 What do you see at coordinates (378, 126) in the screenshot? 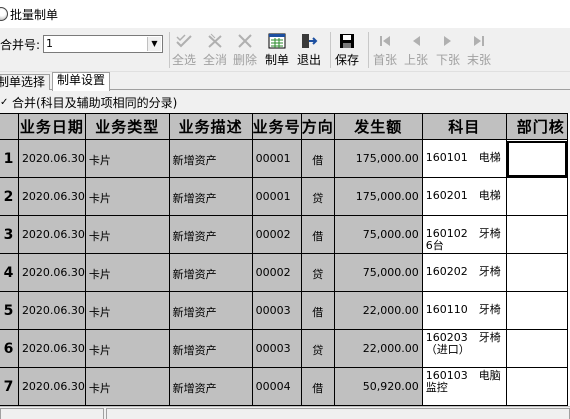
I see `col-header-amount: 发生额` at bounding box center [378, 126].